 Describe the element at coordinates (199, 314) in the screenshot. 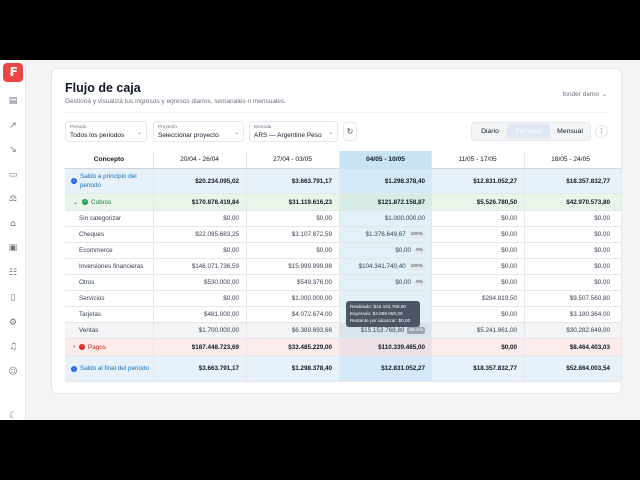

I see `table-cell: $481.000,00` at that location.